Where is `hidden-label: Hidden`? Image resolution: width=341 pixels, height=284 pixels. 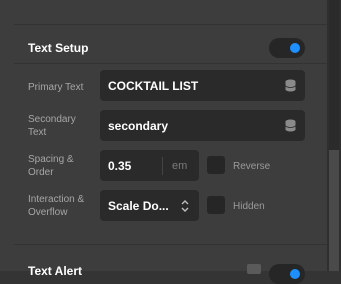 hidden-label: Hidden is located at coordinates (249, 206).